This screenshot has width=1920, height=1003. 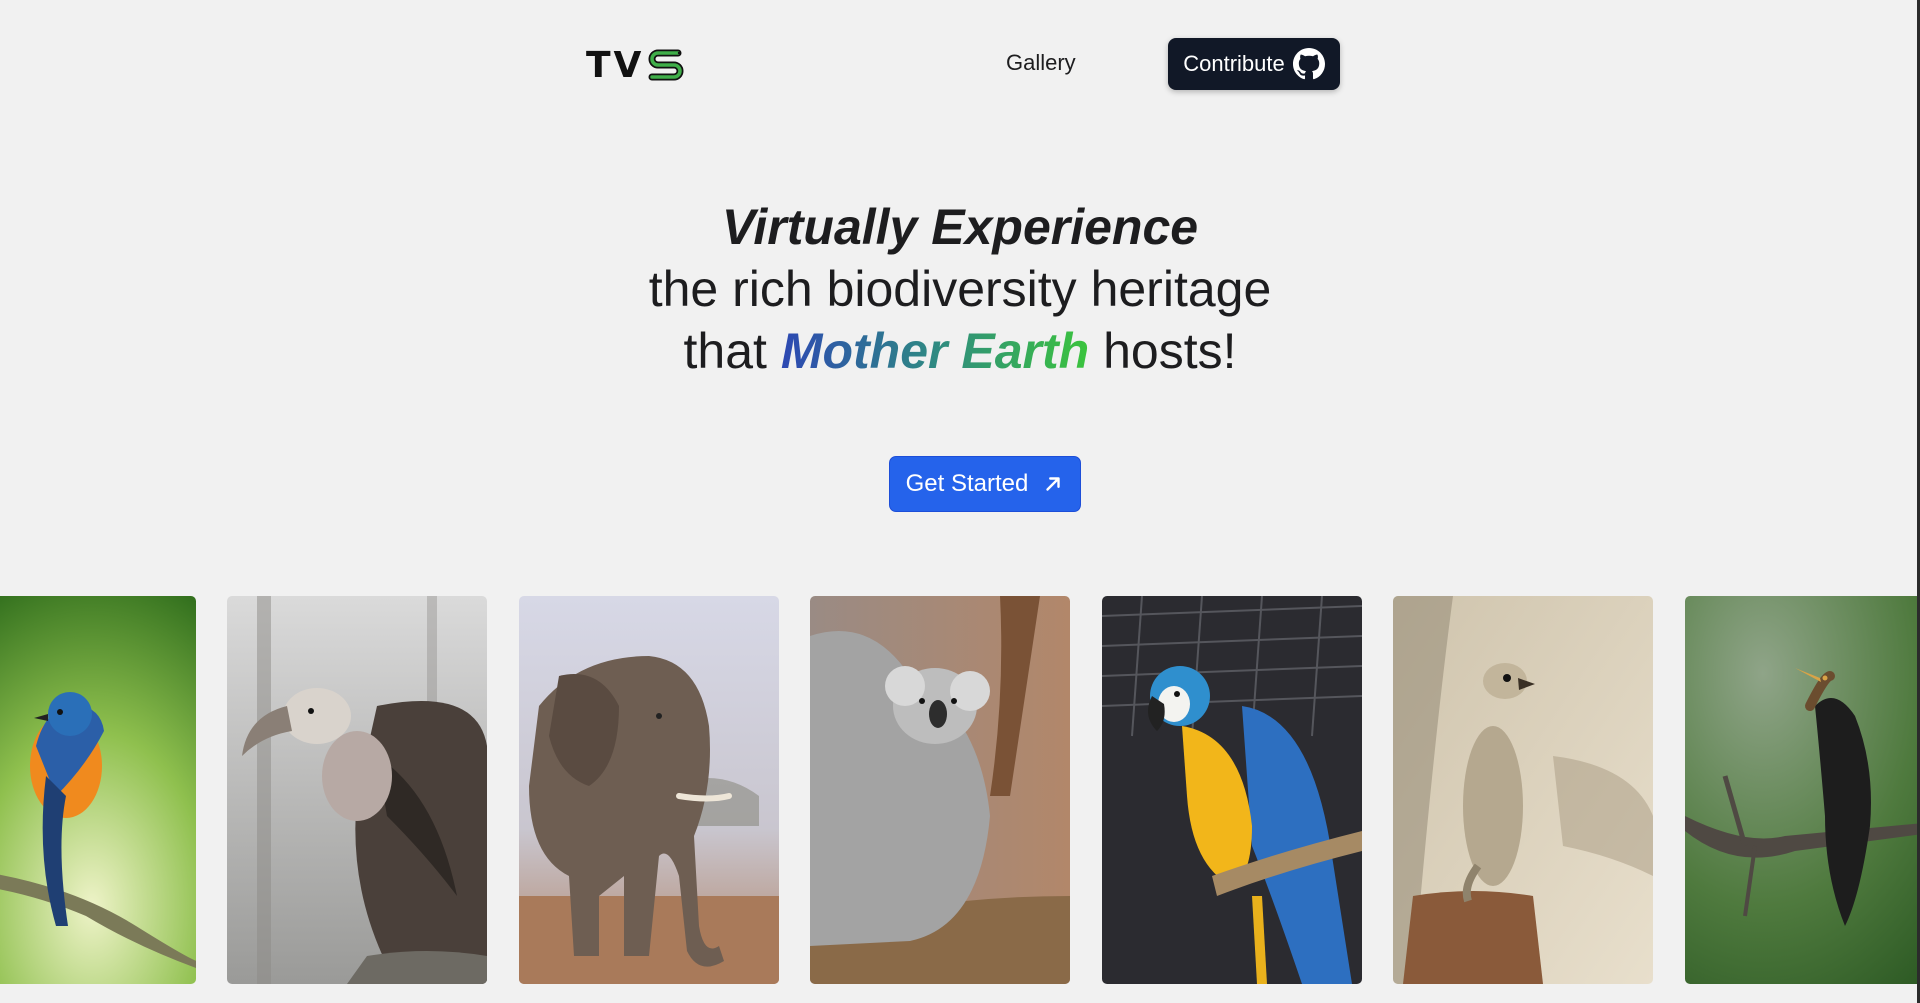 I want to click on meerkat-image, so click(x=1523, y=790).